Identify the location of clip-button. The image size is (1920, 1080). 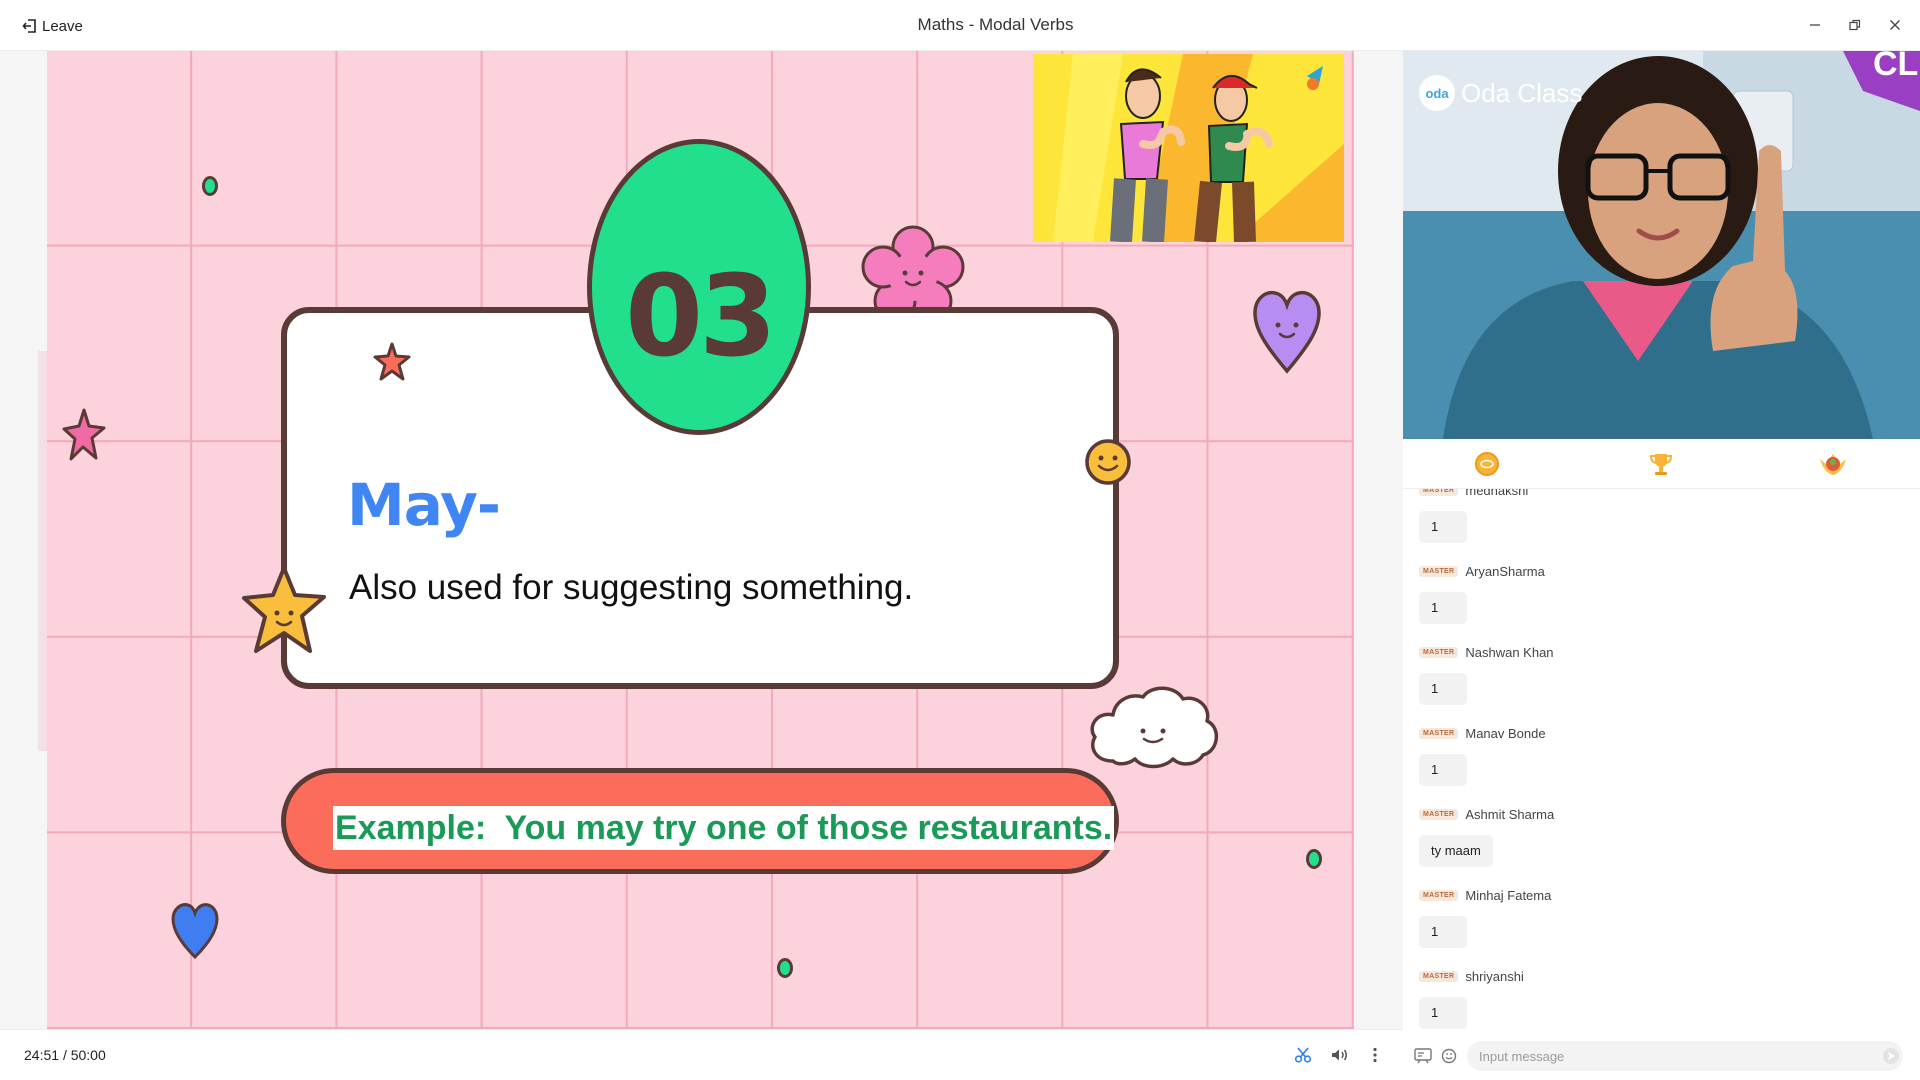
(1303, 1055).